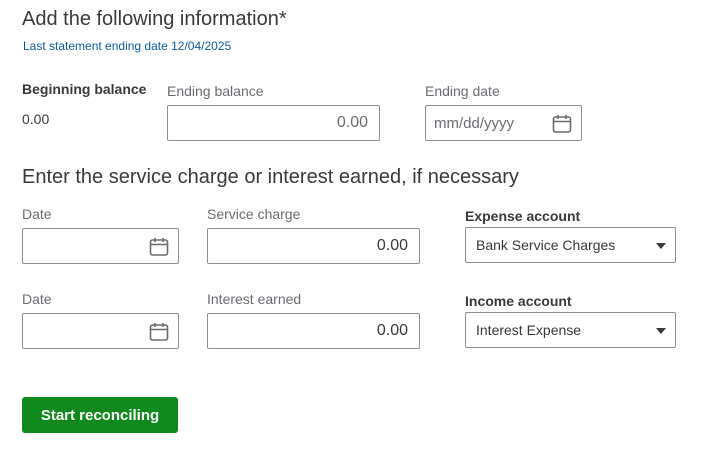 Image resolution: width=713 pixels, height=473 pixels. Describe the element at coordinates (36, 119) in the screenshot. I see `beginning-balance-value: 0.00` at that location.